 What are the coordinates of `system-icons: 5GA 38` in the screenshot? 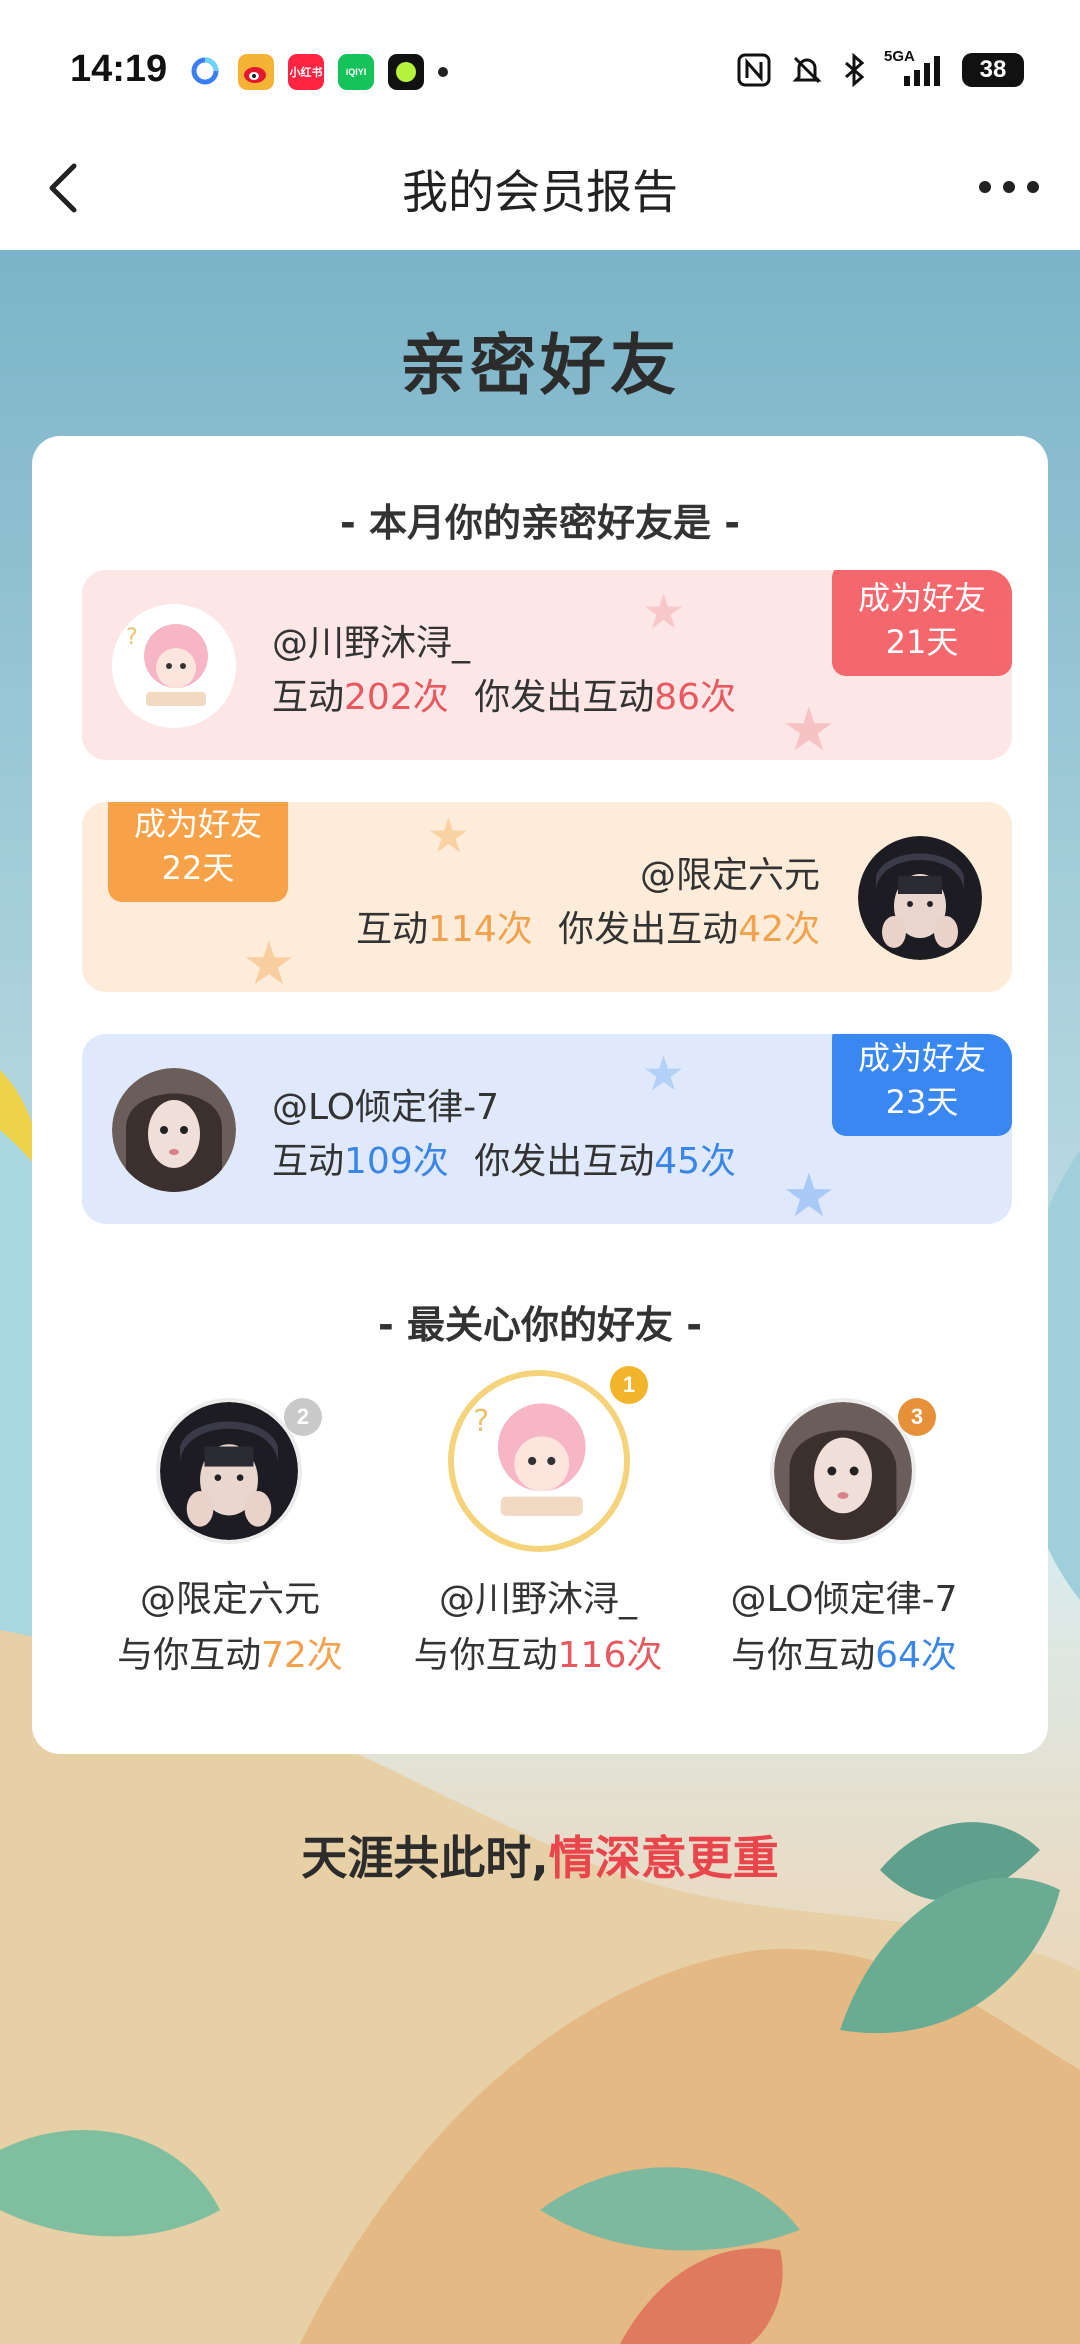 It's located at (880, 68).